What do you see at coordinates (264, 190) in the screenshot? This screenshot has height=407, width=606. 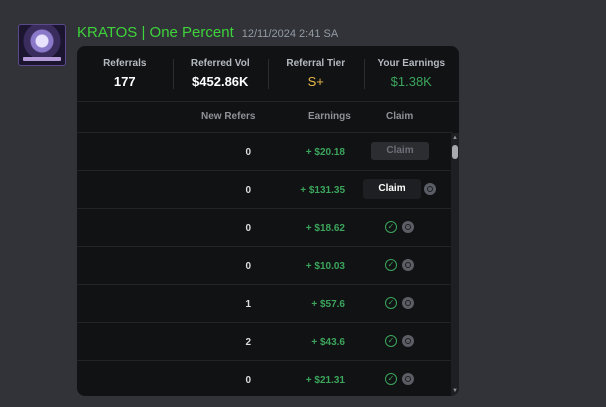 I see `table-row: 0 + $131.35 Claim` at bounding box center [264, 190].